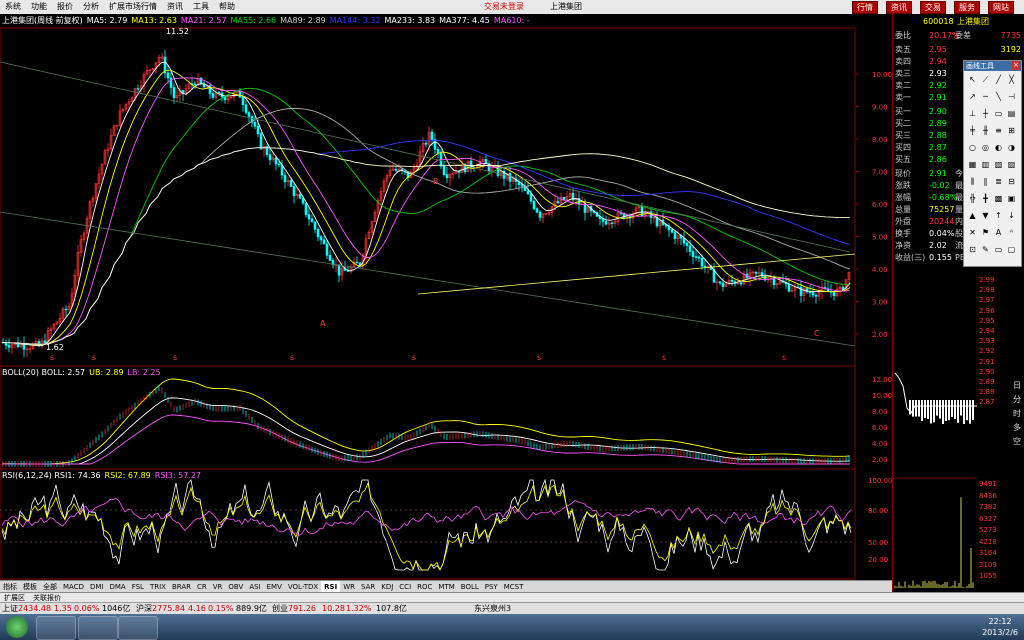 The height and width of the screenshot is (640, 1024). I want to click on top-button-1: 资讯, so click(899, 7).